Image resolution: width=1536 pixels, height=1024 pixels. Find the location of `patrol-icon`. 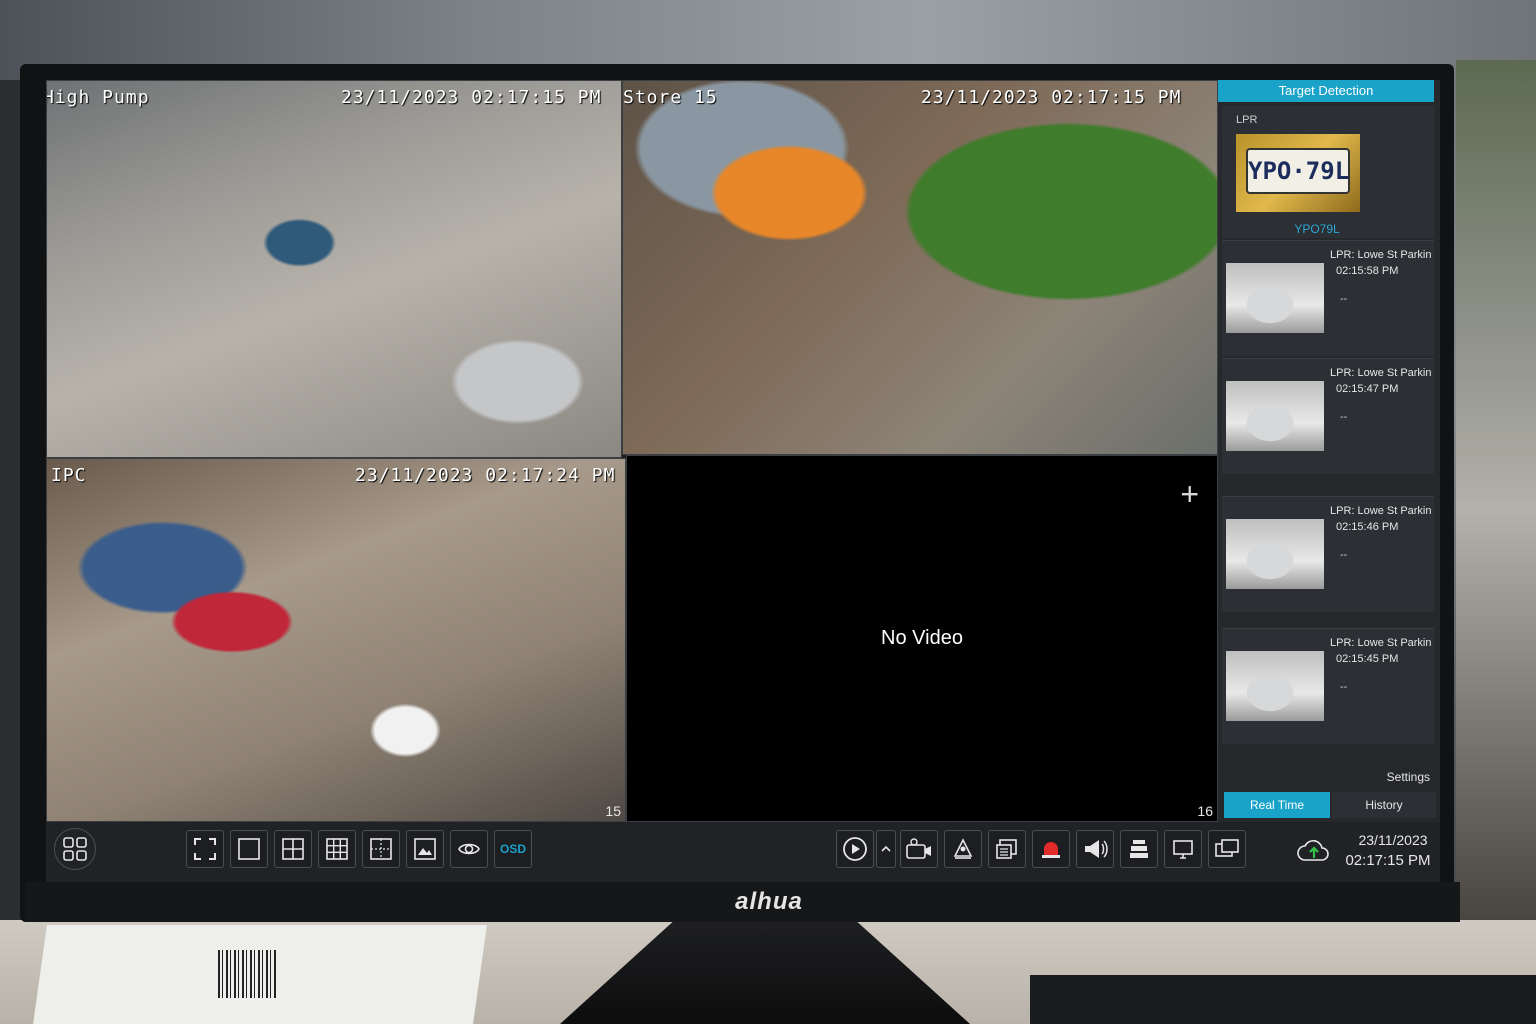

patrol-icon is located at coordinates (469, 849).